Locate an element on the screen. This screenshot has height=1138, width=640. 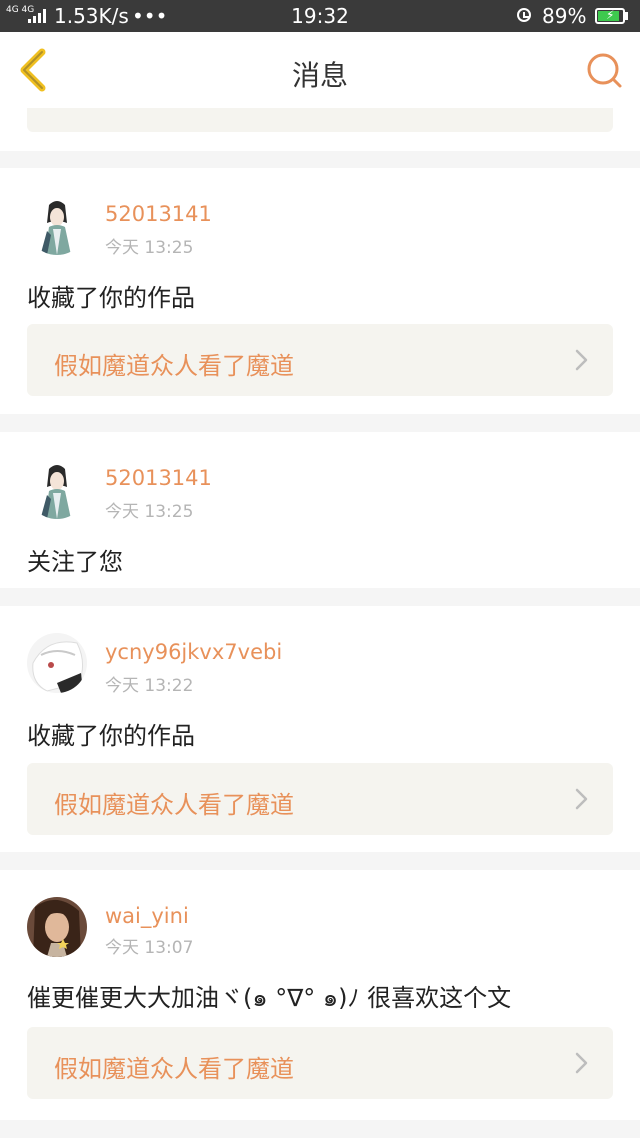
battery-percent: 89% is located at coordinates (564, 16).